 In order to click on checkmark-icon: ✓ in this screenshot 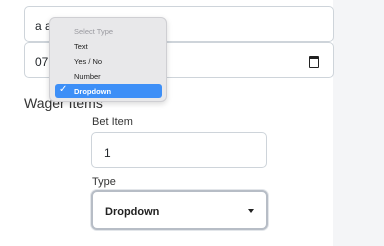, I will do `click(63, 89)`.